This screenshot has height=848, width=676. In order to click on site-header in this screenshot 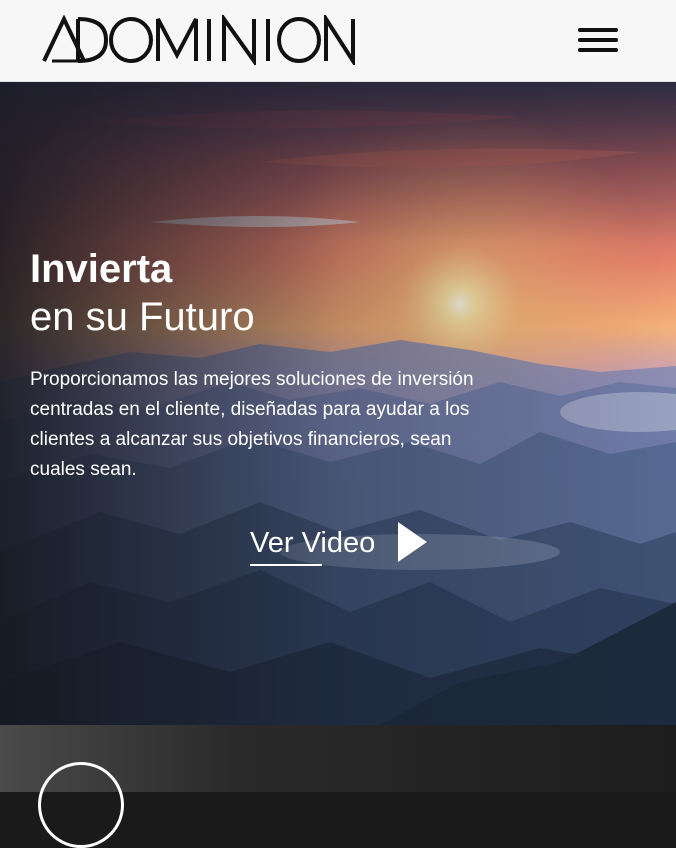, I will do `click(338, 41)`.